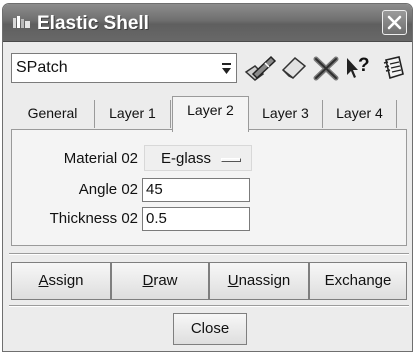 Image resolution: width=415 pixels, height=352 pixels. I want to click on draw-button: Draw, so click(160, 281).